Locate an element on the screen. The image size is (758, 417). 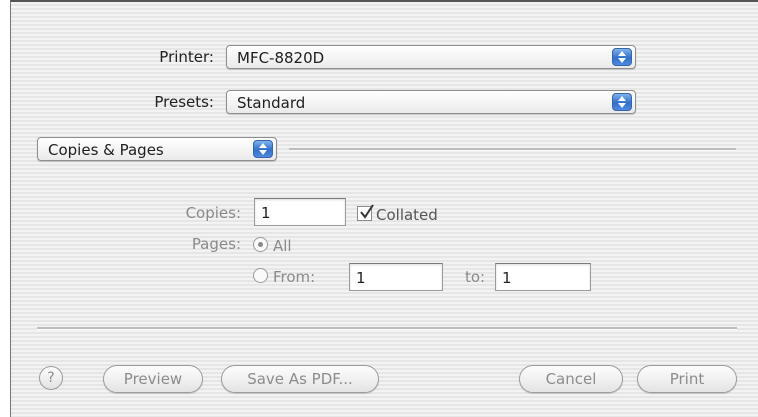
pages-from-radio is located at coordinates (260, 275).